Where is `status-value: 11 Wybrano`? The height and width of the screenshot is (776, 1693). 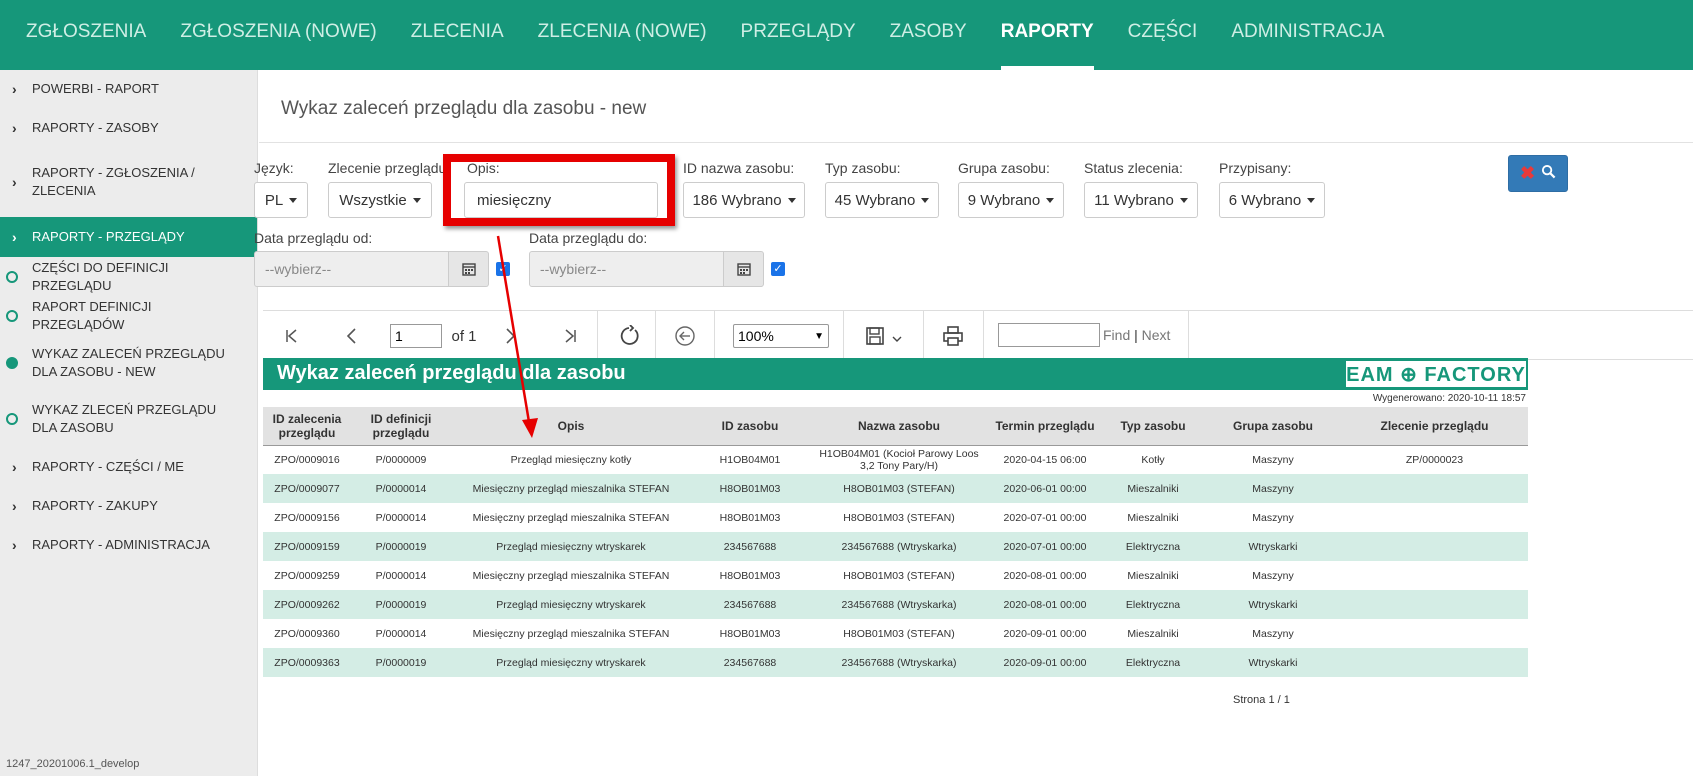 status-value: 11 Wybrano is located at coordinates (1134, 200).